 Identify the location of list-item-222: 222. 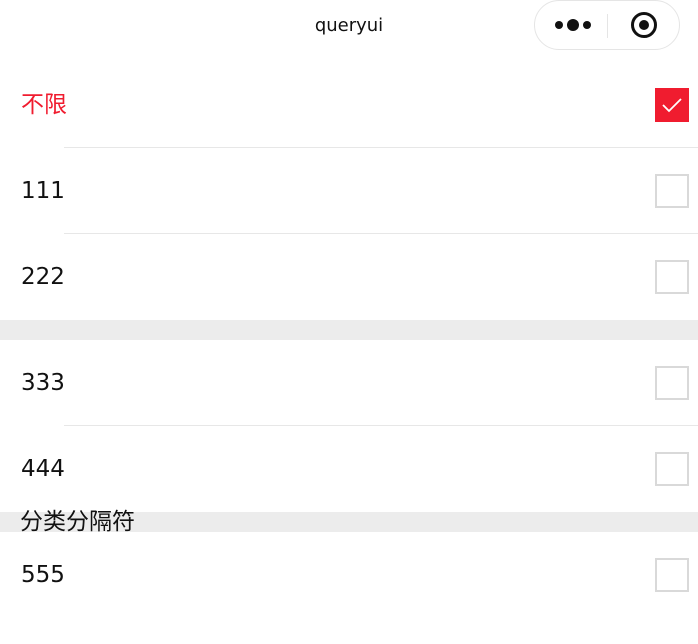
(349, 277).